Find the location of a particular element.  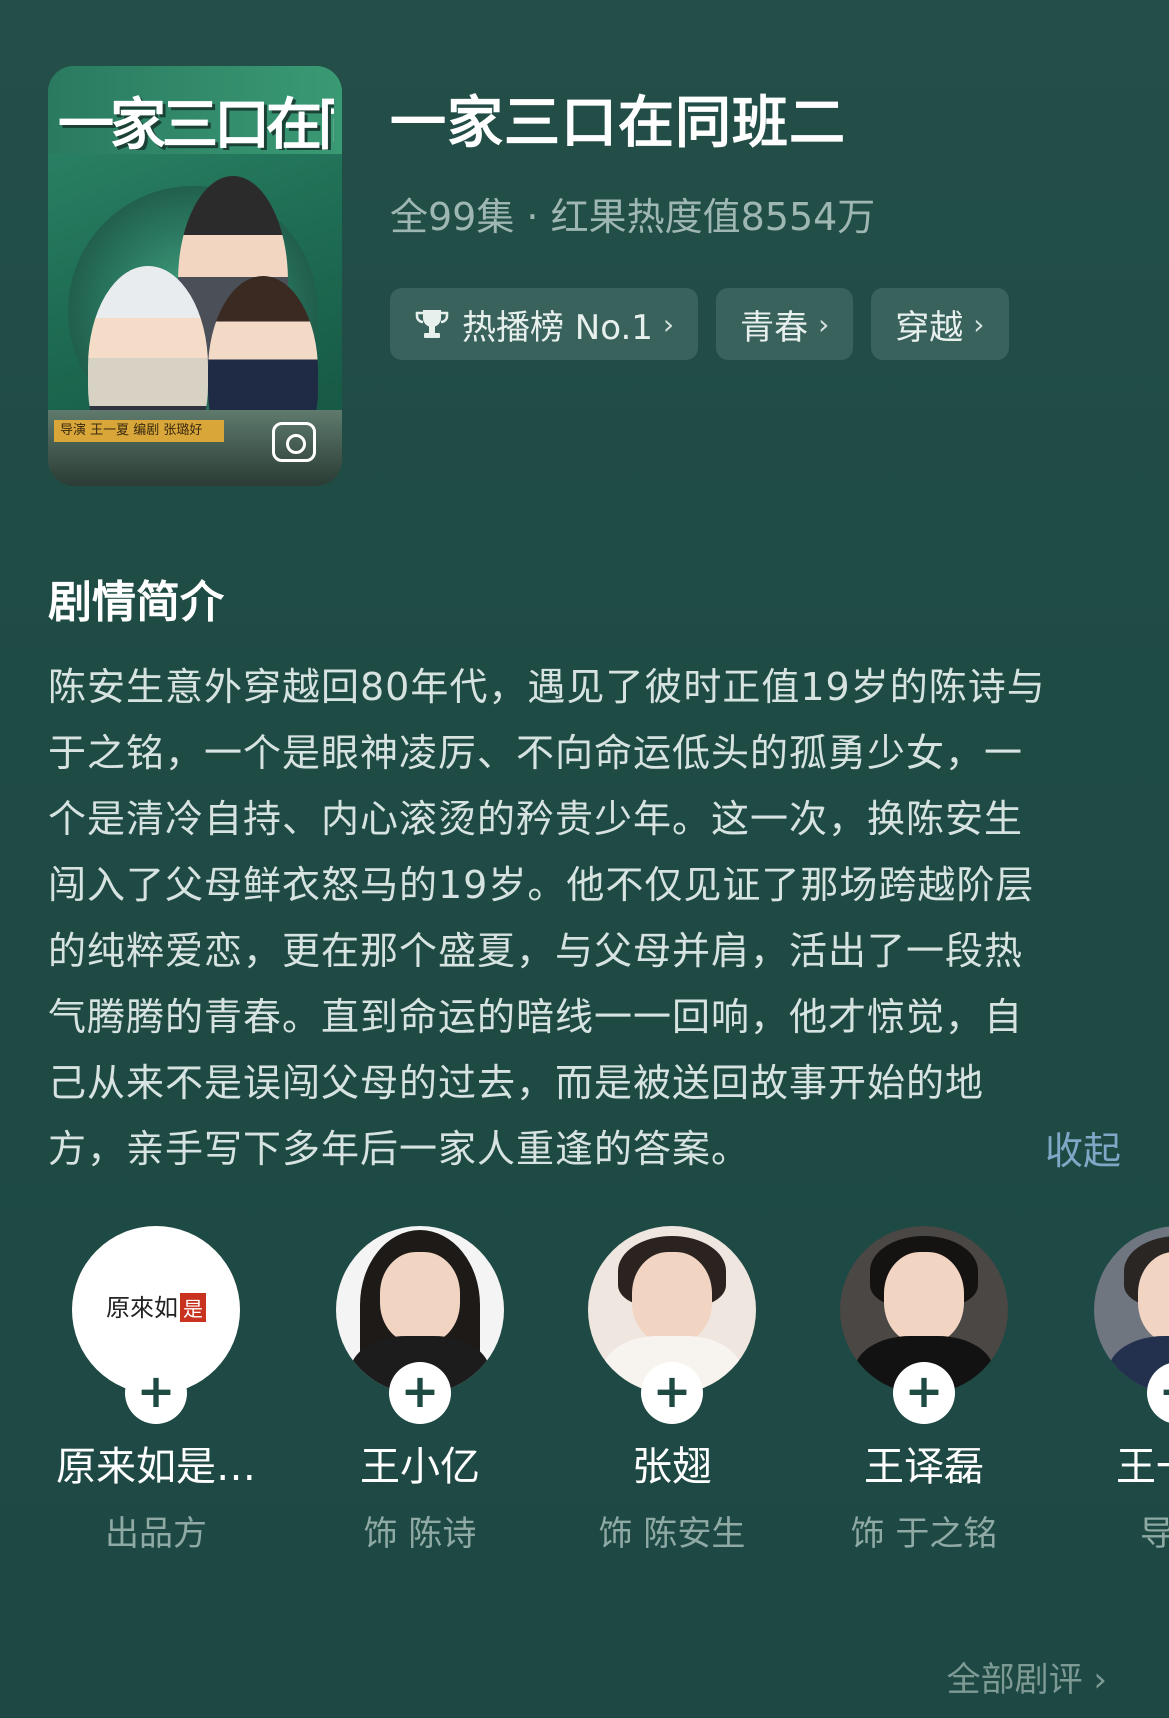

trophy-icon is located at coordinates (432, 324).